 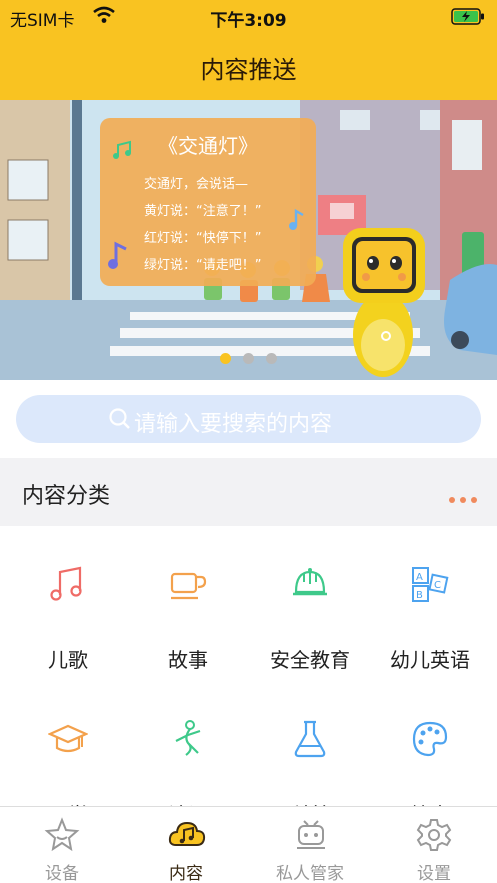 I want to click on search-placeholder: 请输入要搜索的内容, so click(x=233, y=424).